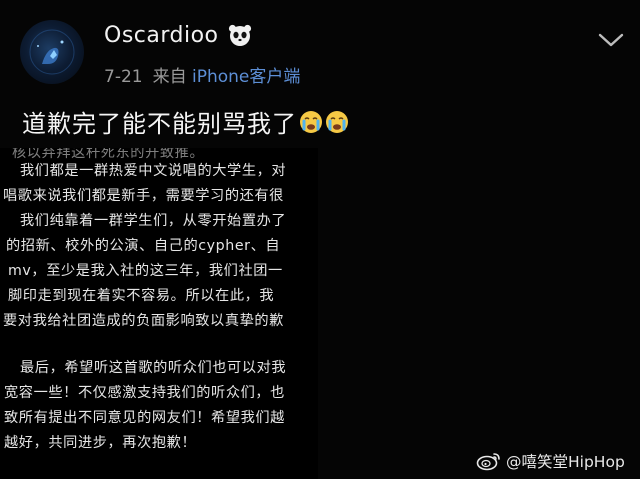 This screenshot has height=479, width=640. Describe the element at coordinates (52, 52) in the screenshot. I see `avatar` at that location.